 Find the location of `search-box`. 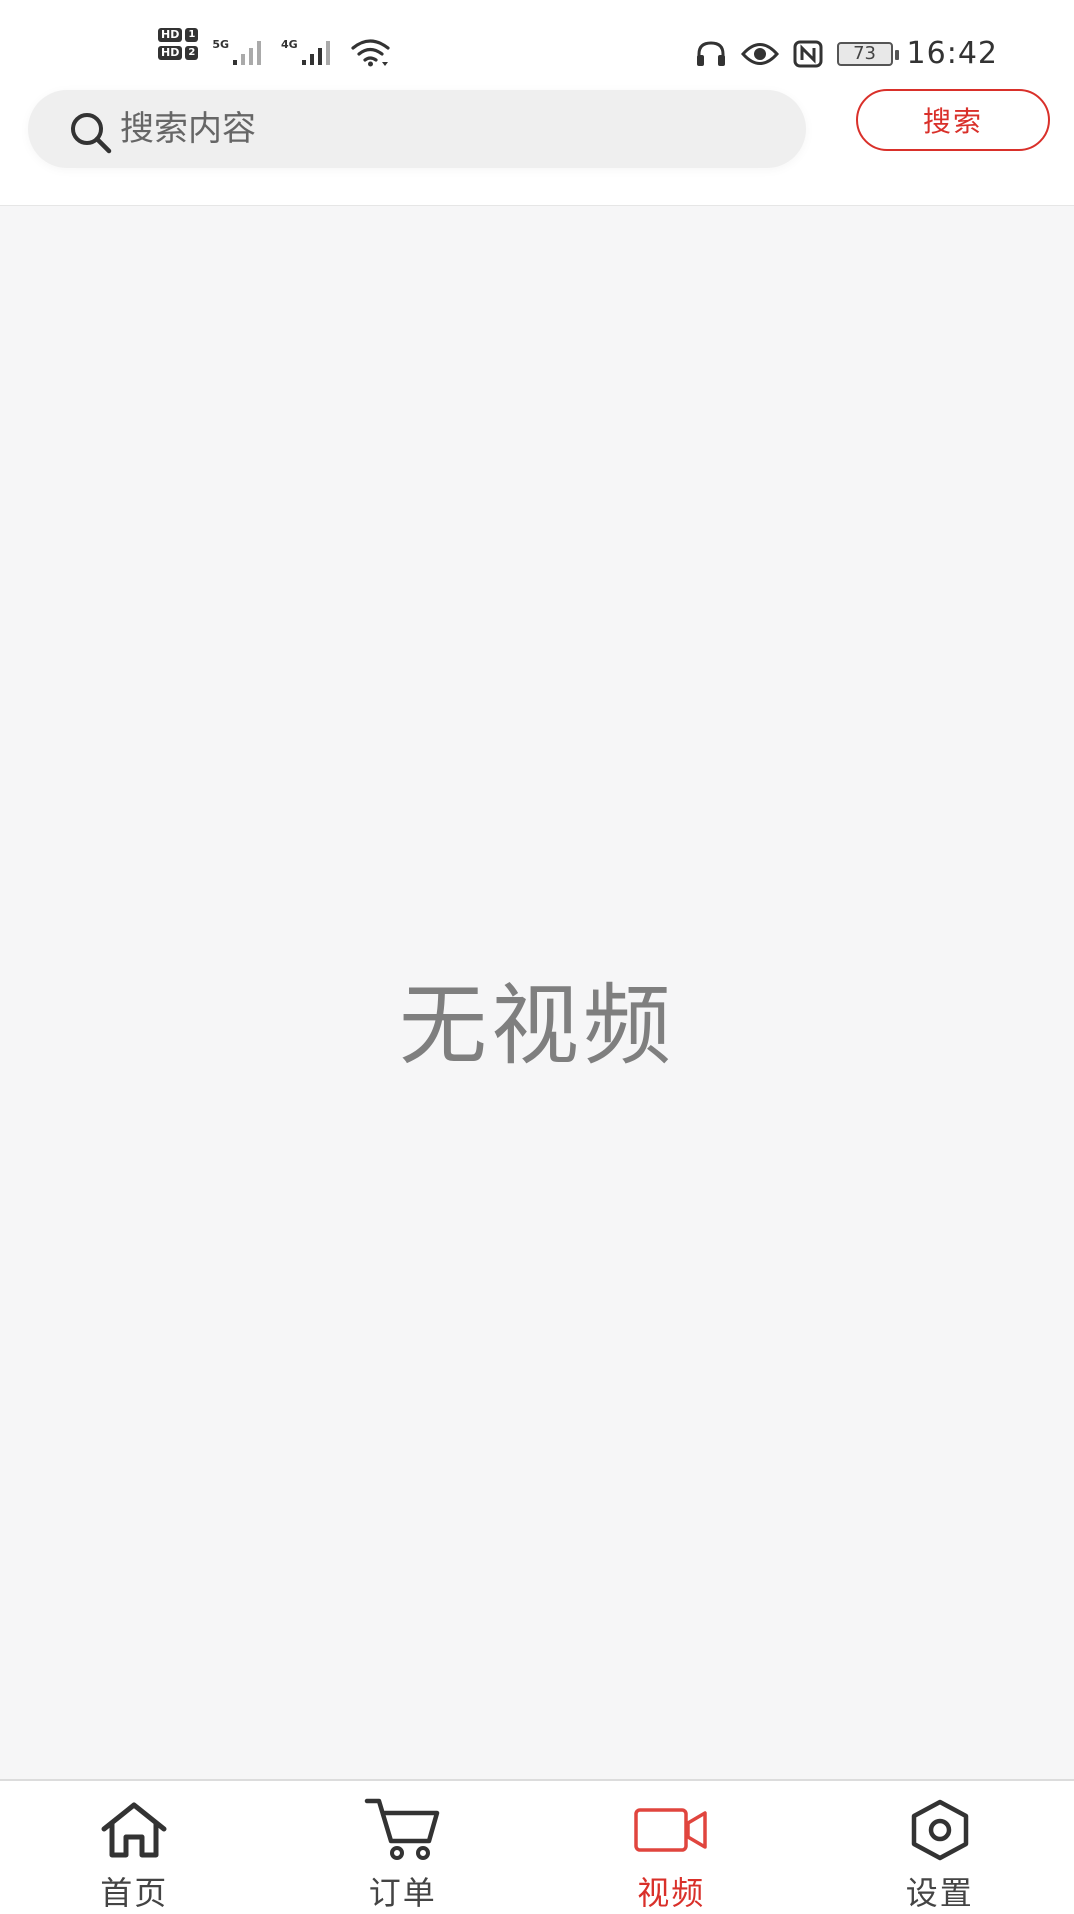

search-box is located at coordinates (417, 129).